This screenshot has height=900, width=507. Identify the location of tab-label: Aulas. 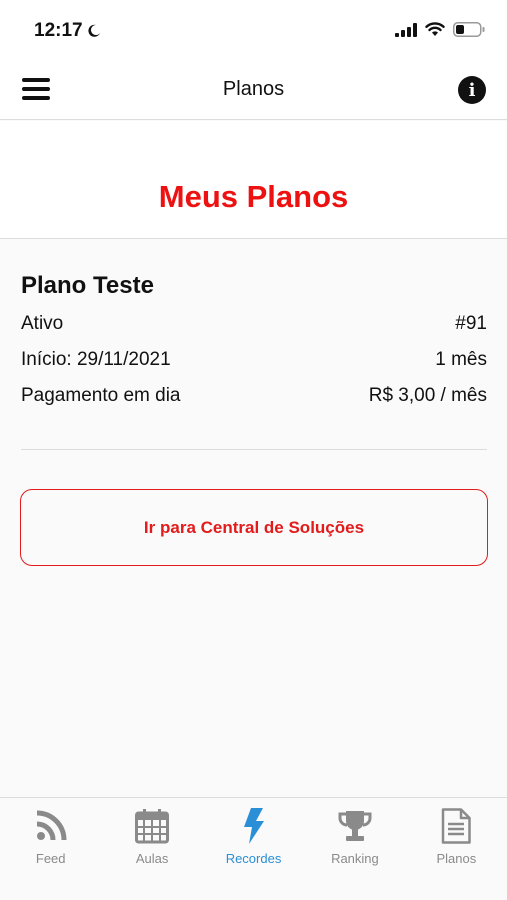
(152, 858).